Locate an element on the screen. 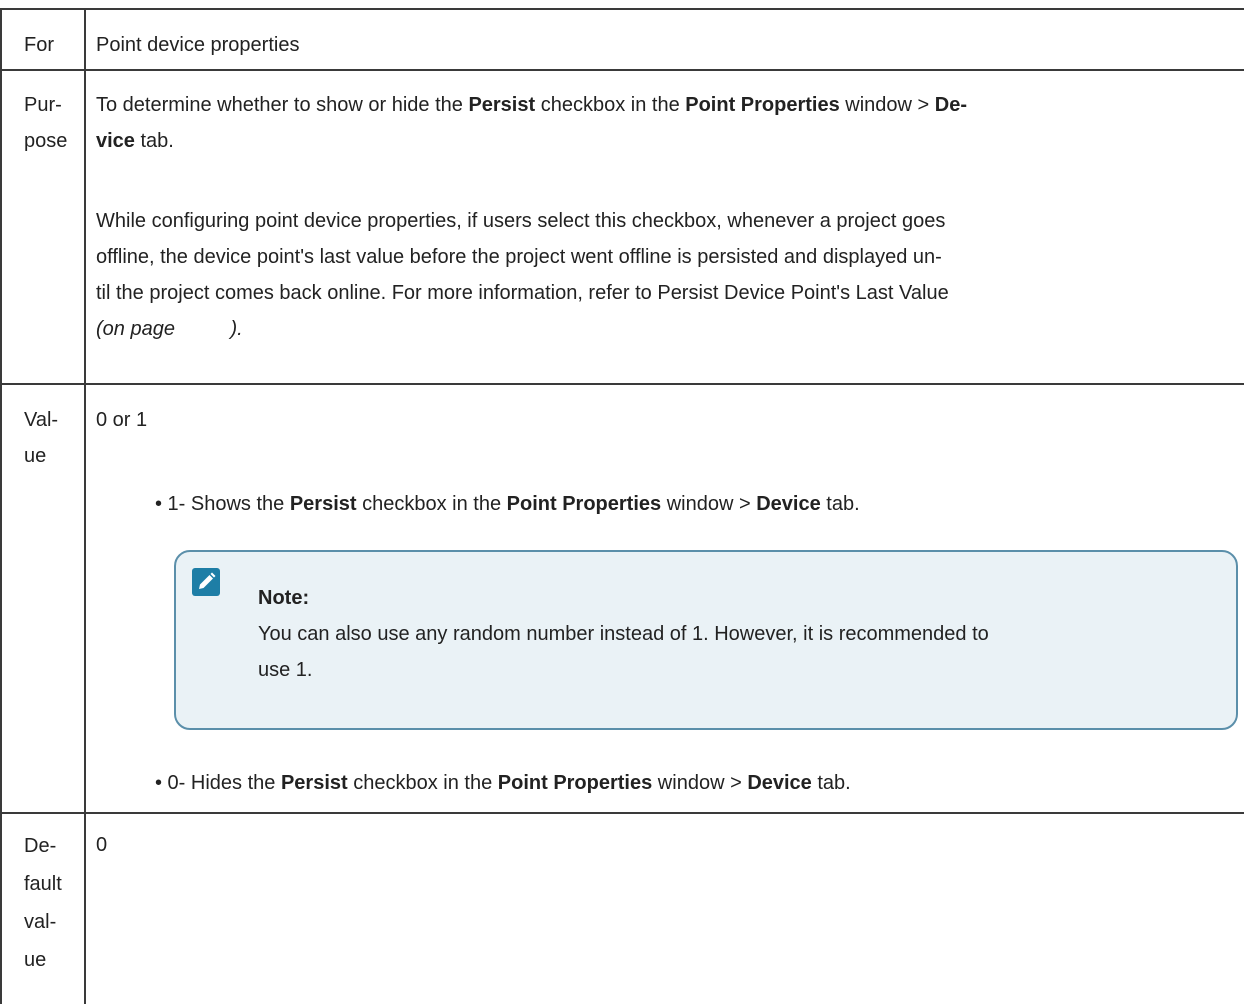  term-device: vice is located at coordinates (115, 141).